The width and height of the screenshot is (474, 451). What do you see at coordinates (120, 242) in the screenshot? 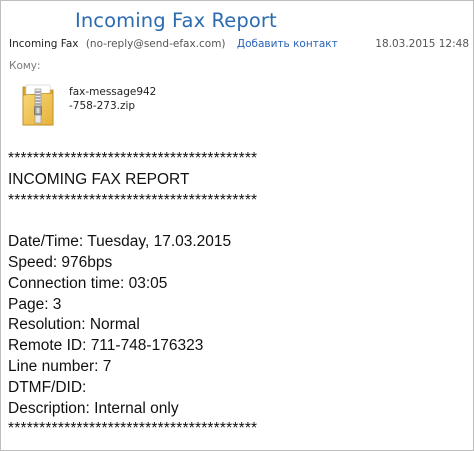
I see `date-time-line: Date/Time: Tuesday, 17.03.2015` at bounding box center [120, 242].